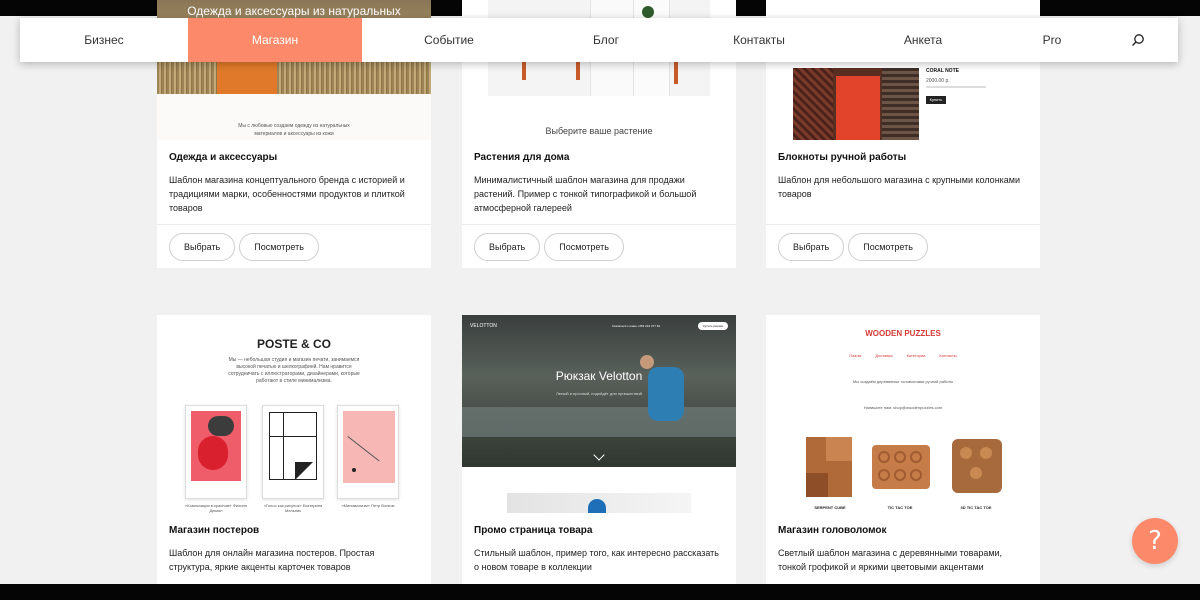 This screenshot has height=600, width=1200. What do you see at coordinates (294, 11) in the screenshot?
I see `preview-heading: Одежда и аксессуары из натуральных` at bounding box center [294, 11].